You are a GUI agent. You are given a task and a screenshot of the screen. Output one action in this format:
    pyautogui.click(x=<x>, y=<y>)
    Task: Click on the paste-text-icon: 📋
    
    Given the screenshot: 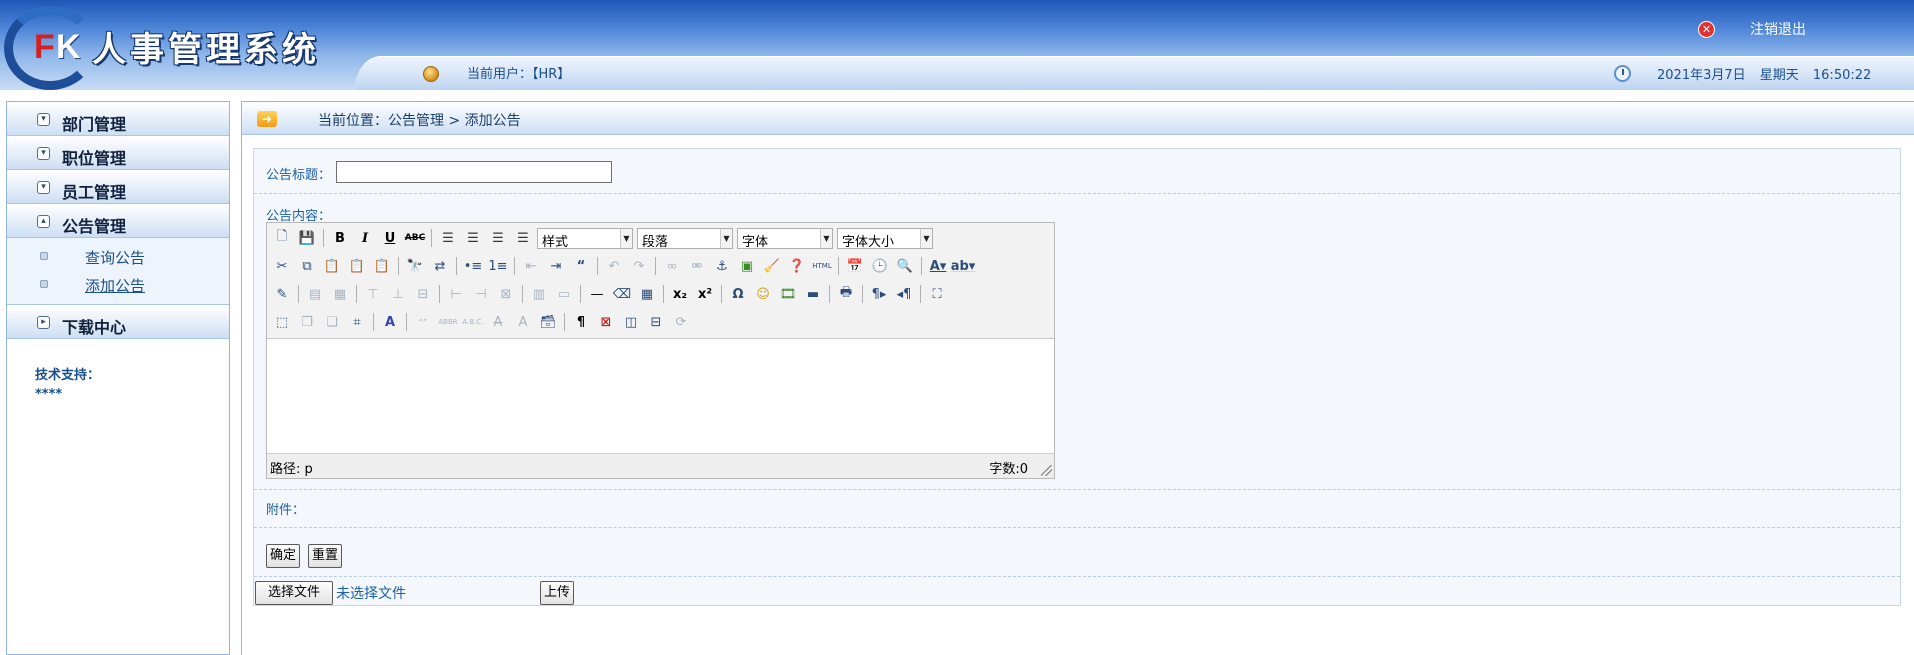 What is the action you would take?
    pyautogui.click(x=357, y=266)
    